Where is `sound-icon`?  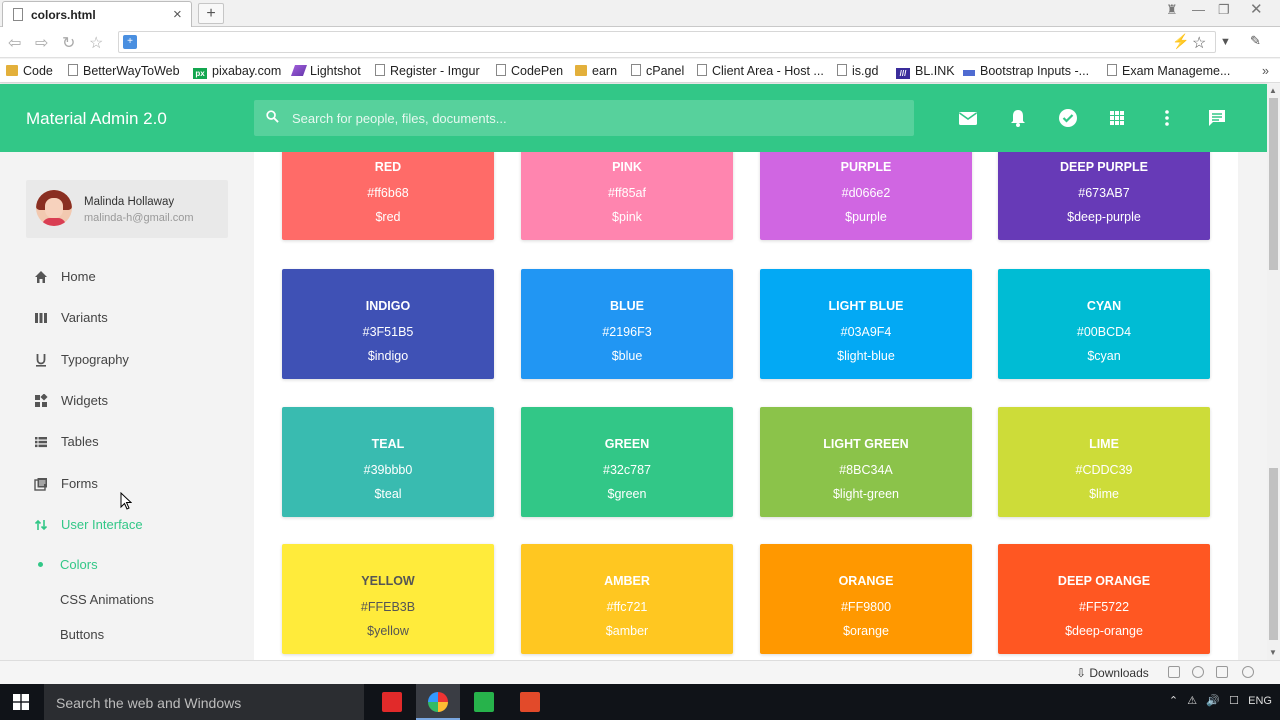
sound-icon is located at coordinates (1198, 672).